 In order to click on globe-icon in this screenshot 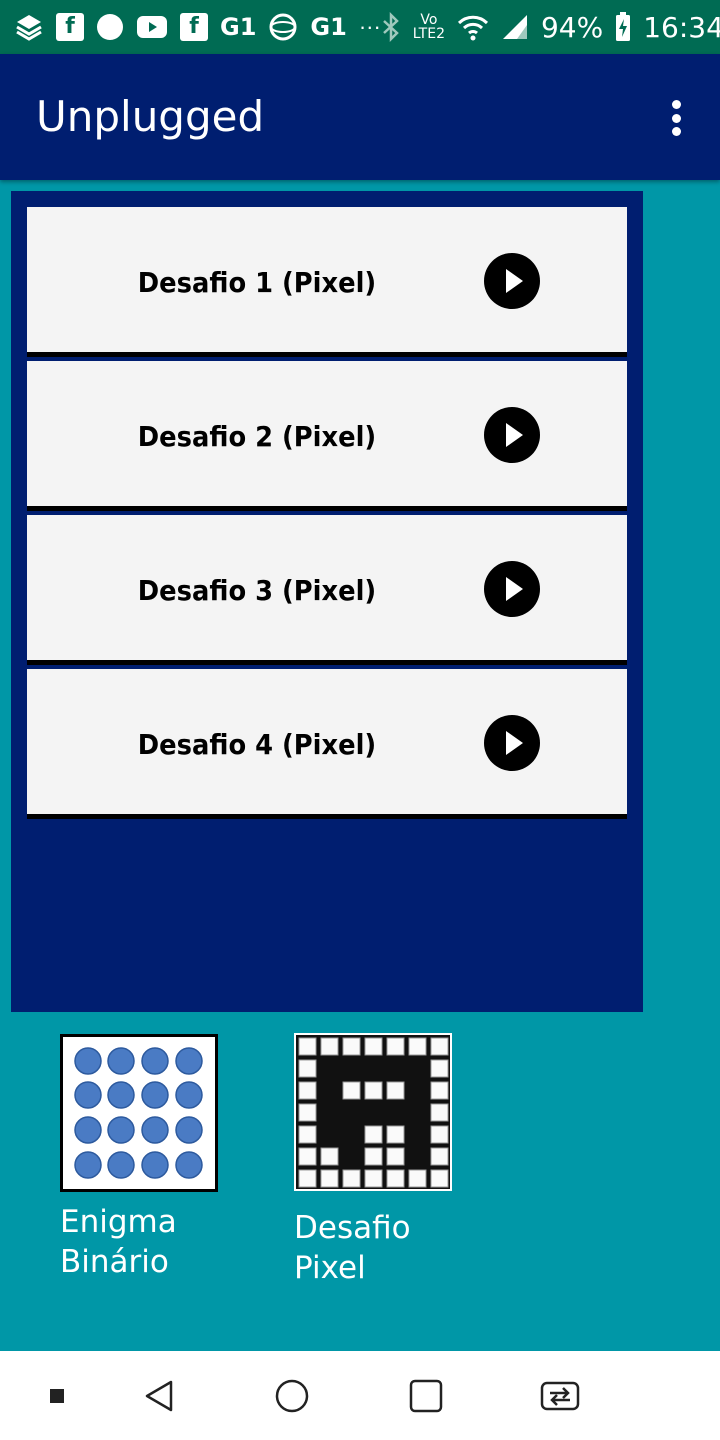, I will do `click(283, 27)`.